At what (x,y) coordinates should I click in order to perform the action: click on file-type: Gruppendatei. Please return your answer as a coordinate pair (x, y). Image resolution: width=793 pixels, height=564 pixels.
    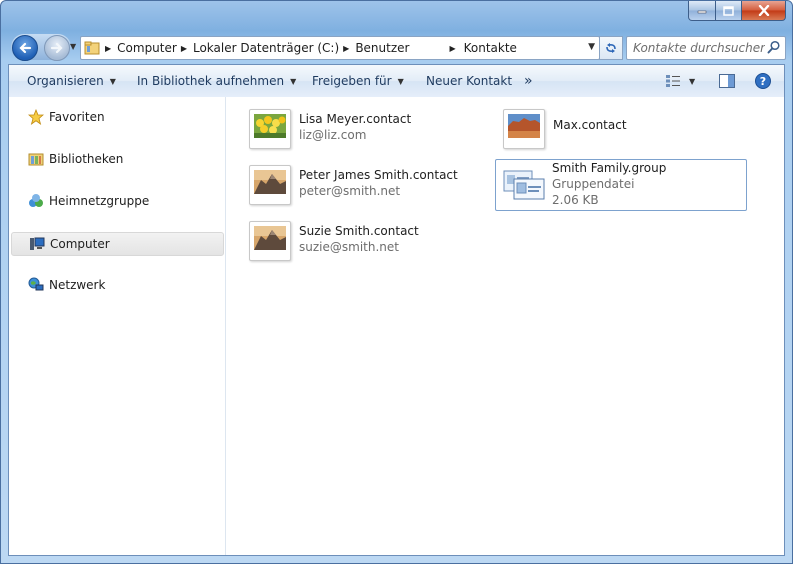
    Looking at the image, I should click on (593, 184).